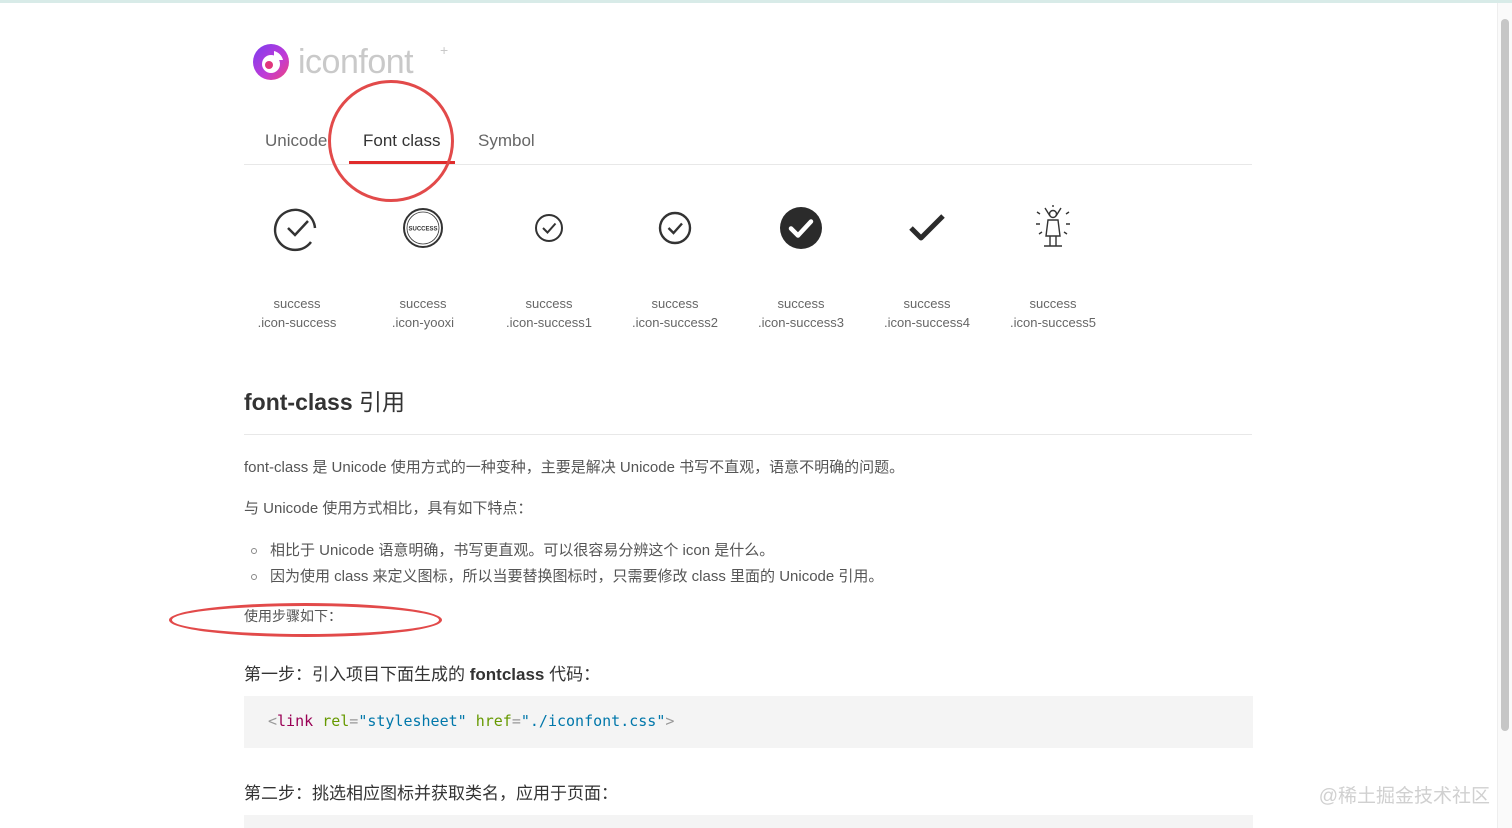 This screenshot has height=828, width=1512. What do you see at coordinates (401, 141) in the screenshot?
I see `tab-font-class: Font class` at bounding box center [401, 141].